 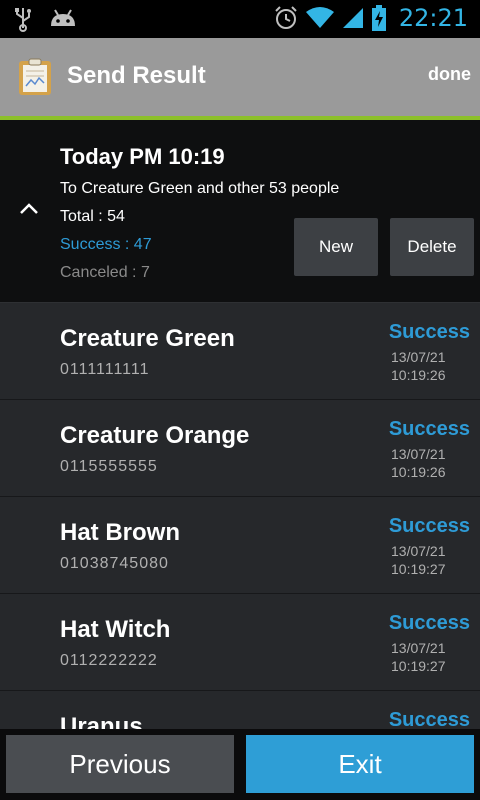 What do you see at coordinates (106, 244) in the screenshot?
I see `summary-success: Success : 47` at bounding box center [106, 244].